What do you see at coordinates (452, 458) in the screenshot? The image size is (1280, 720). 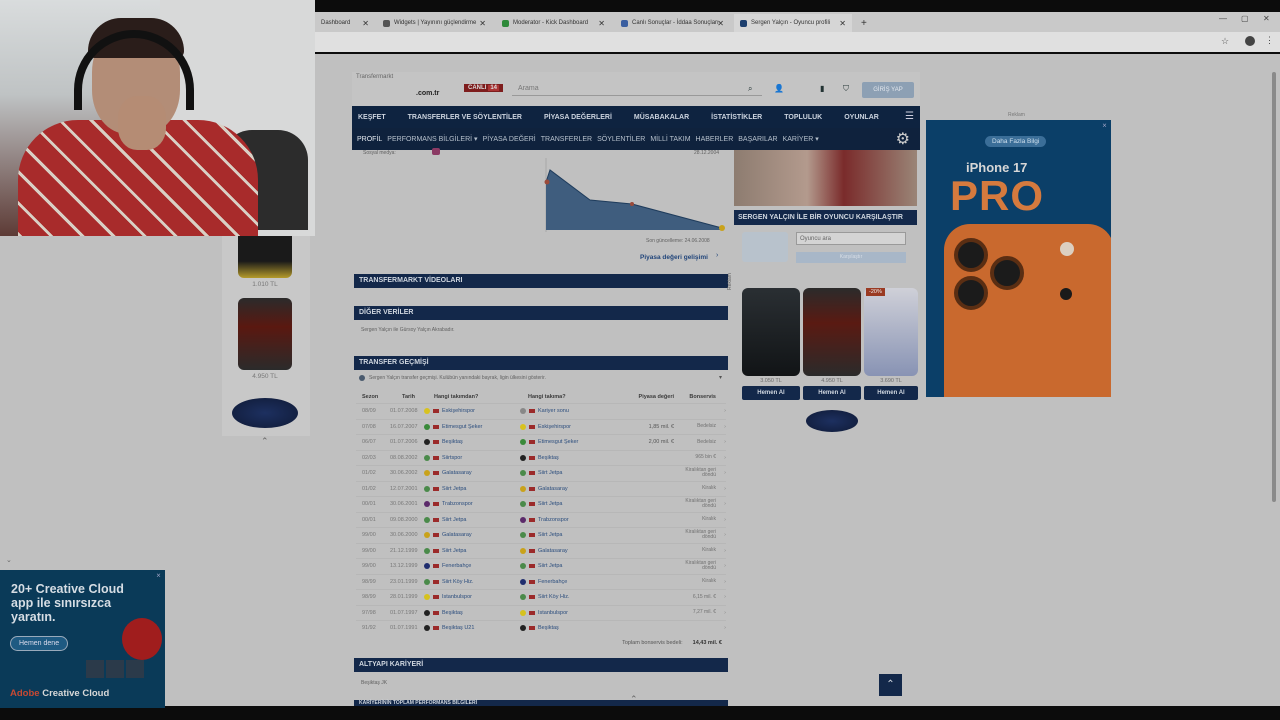 I see `club-name: Siirtspor` at bounding box center [452, 458].